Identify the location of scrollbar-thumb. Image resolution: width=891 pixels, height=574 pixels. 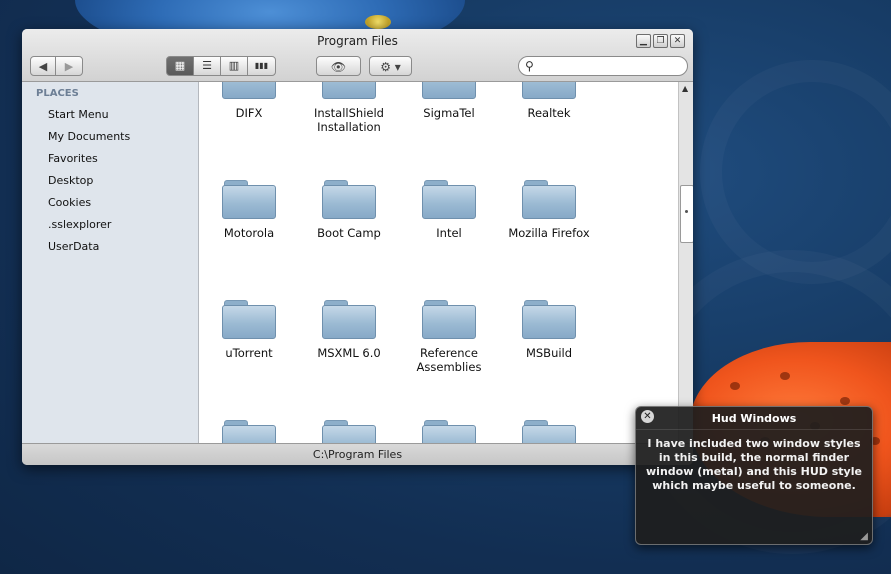
(686, 214).